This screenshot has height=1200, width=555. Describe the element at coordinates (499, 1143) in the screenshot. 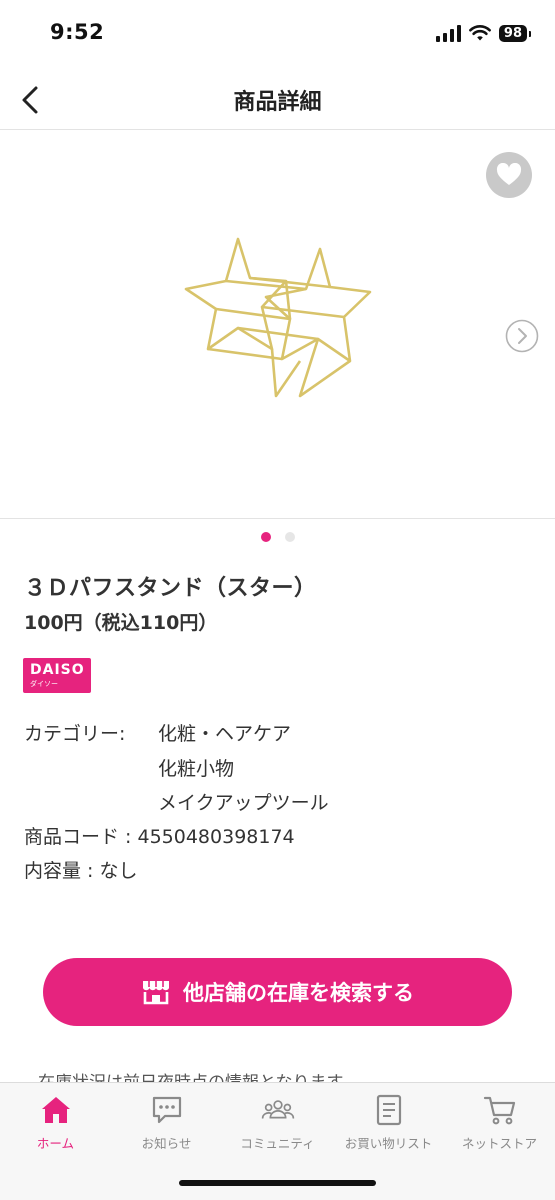

I see `tab-label: ネットストア` at that location.